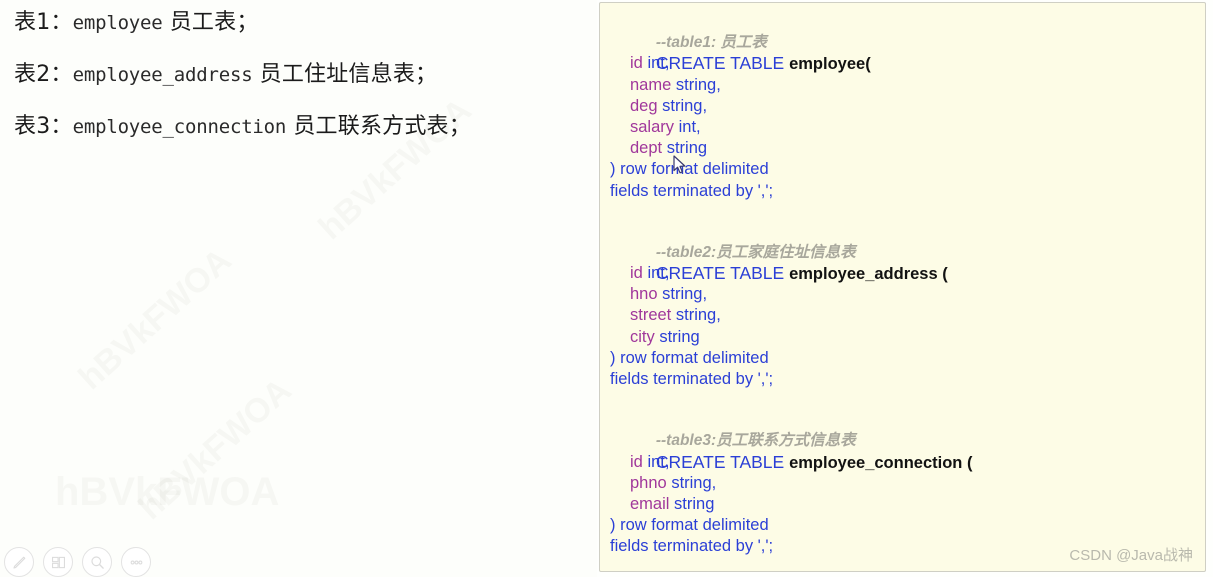  Describe the element at coordinates (651, 315) in the screenshot. I see `sql-column-name: street` at that location.